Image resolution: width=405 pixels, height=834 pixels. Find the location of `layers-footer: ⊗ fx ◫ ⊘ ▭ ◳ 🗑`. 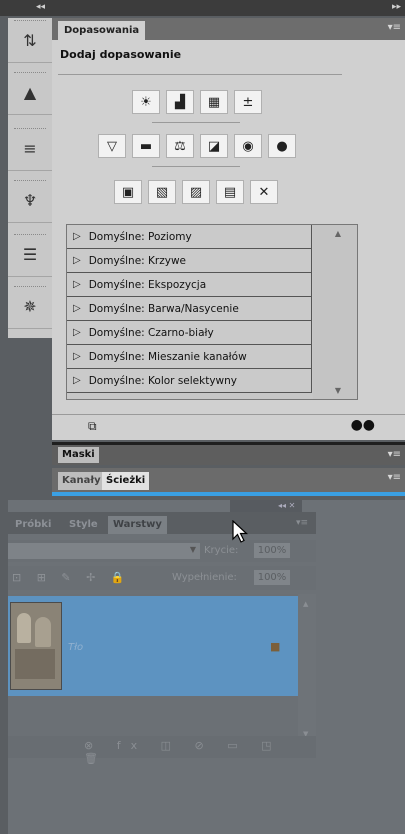

layers-footer: ⊗ fx ◫ ⊘ ▭ ◳ 🗑 is located at coordinates (162, 750).